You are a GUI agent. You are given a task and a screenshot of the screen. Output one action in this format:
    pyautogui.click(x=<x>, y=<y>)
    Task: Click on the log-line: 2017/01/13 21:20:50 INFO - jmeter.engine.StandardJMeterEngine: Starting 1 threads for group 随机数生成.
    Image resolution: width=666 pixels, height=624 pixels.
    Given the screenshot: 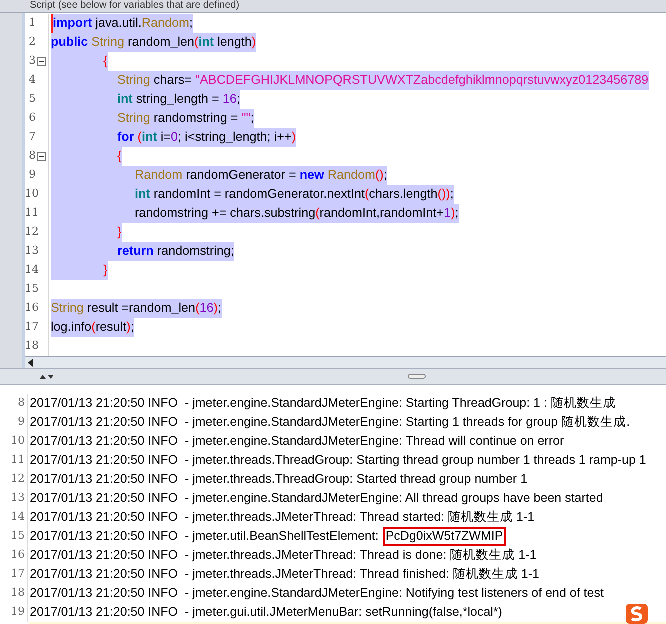 What is the action you would take?
    pyautogui.click(x=330, y=423)
    